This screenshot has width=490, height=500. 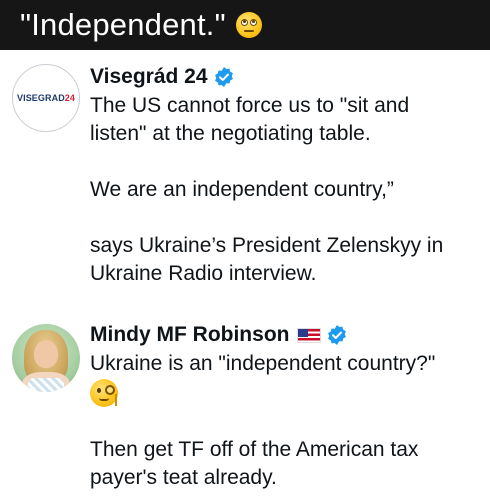 I want to click on post-line: Then get TF off of the American tax, so click(x=254, y=449).